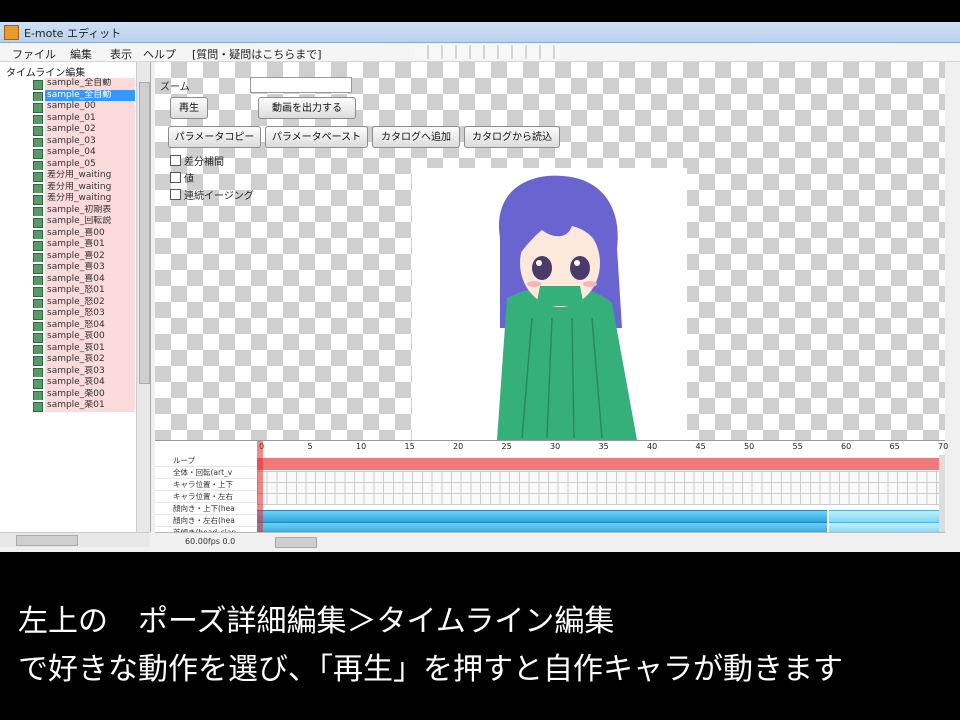 This screenshot has height=720, width=960. Describe the element at coordinates (68, 371) in the screenshot. I see `tree-item: sample_哀03` at that location.